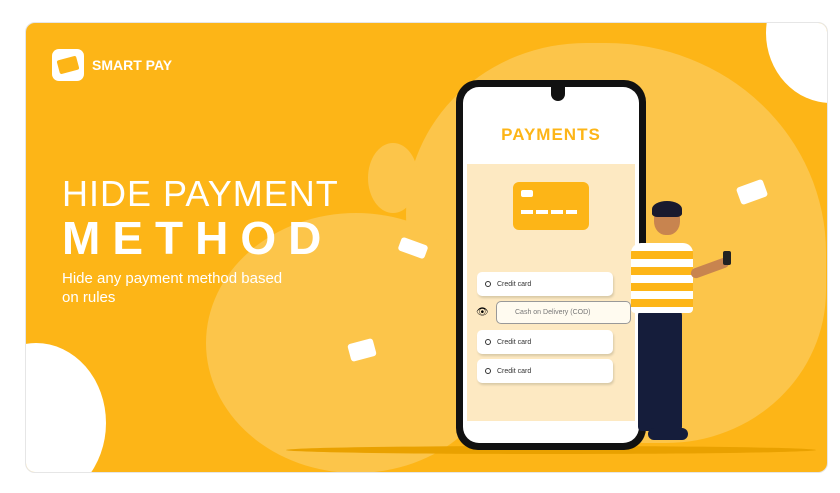  I want to click on payments-title: PAYMENTS, so click(551, 134).